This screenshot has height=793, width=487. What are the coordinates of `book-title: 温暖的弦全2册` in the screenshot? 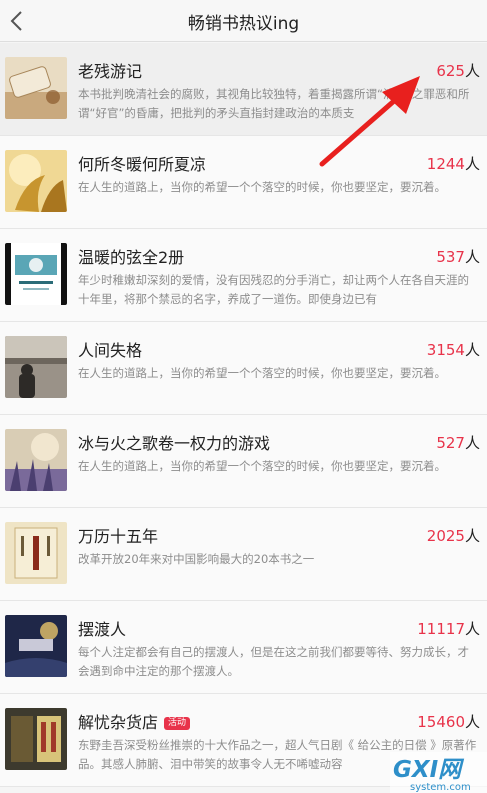 It's located at (131, 257).